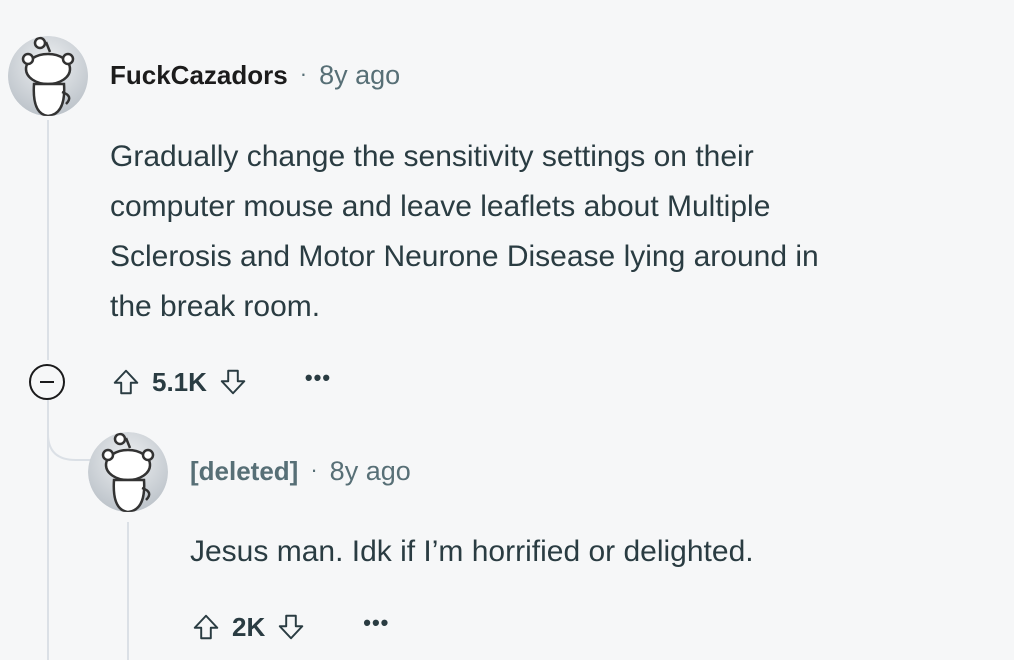  What do you see at coordinates (179, 381) in the screenshot?
I see `vote-score: 5.1K` at bounding box center [179, 381].